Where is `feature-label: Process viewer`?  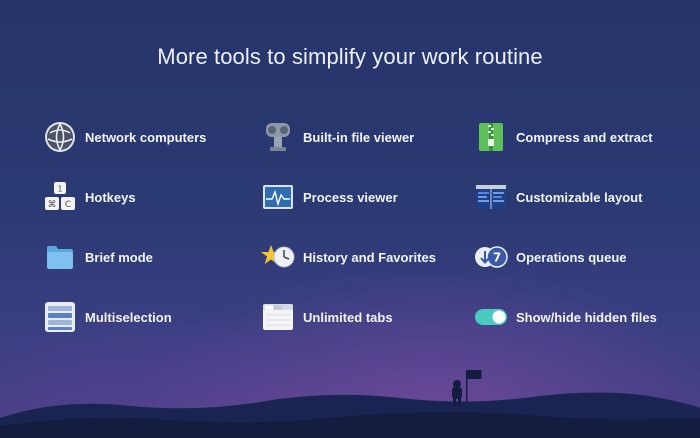
feature-label: Process viewer is located at coordinates (350, 197).